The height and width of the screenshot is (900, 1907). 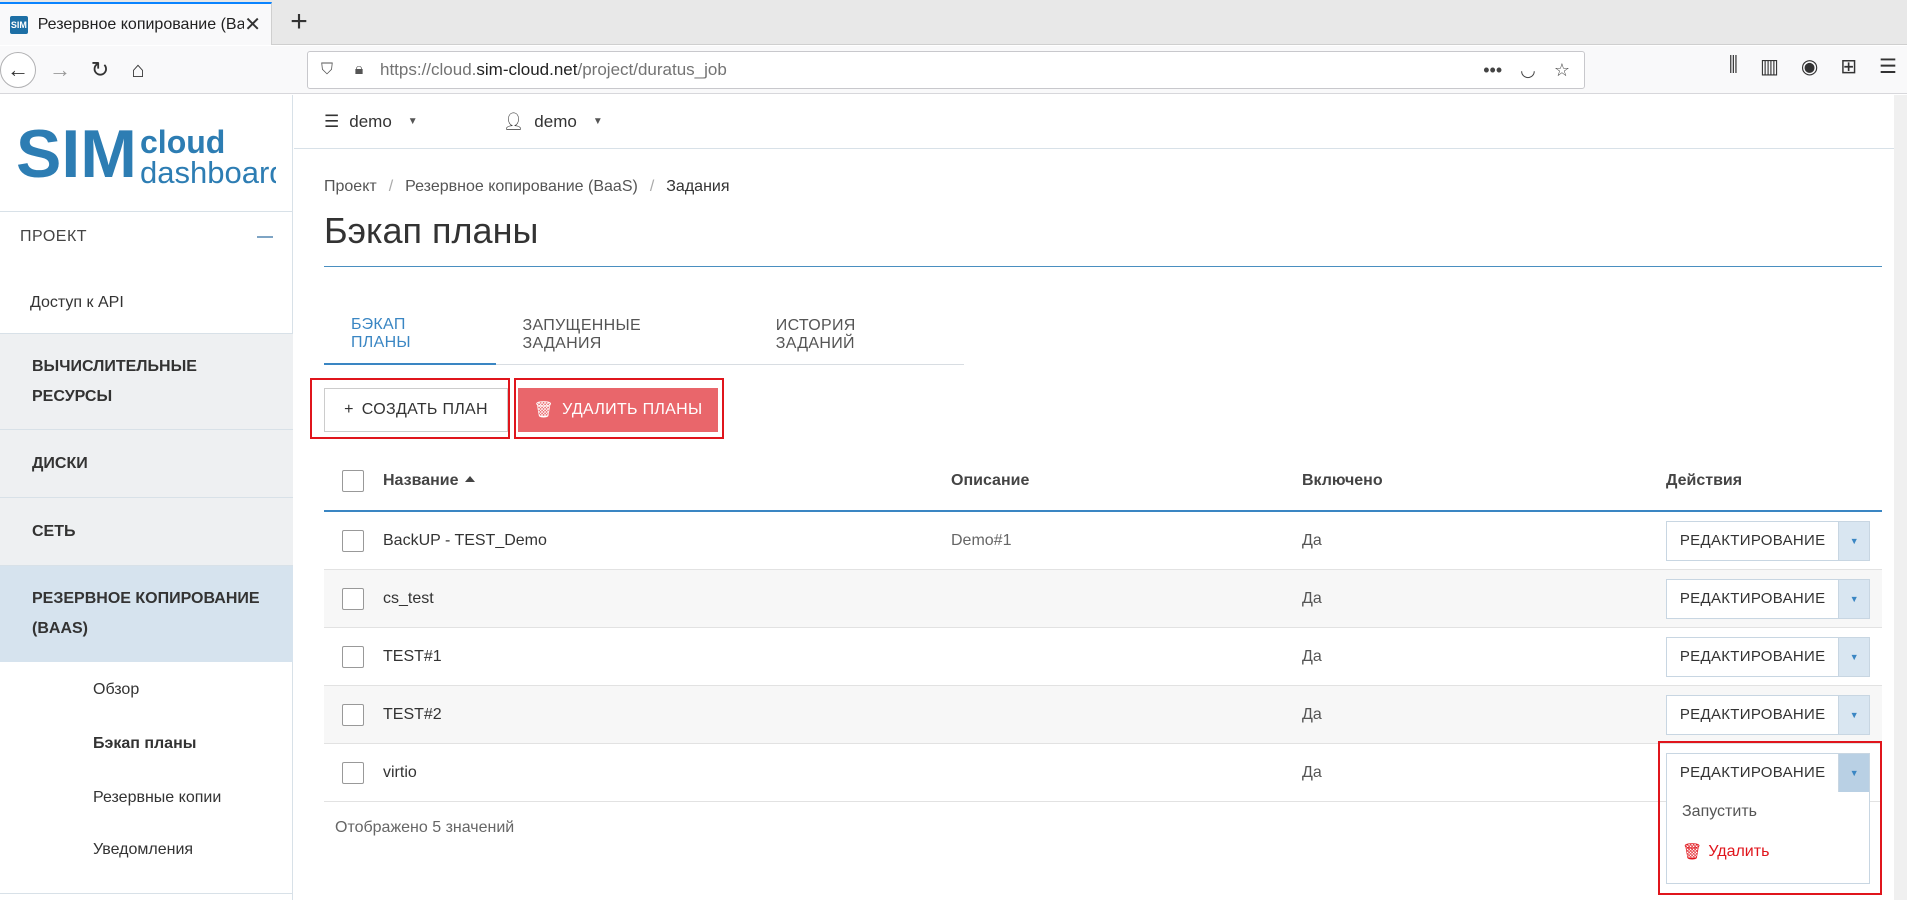 What do you see at coordinates (208, 172) in the screenshot?
I see `svg-text: dashboard` at bounding box center [208, 172].